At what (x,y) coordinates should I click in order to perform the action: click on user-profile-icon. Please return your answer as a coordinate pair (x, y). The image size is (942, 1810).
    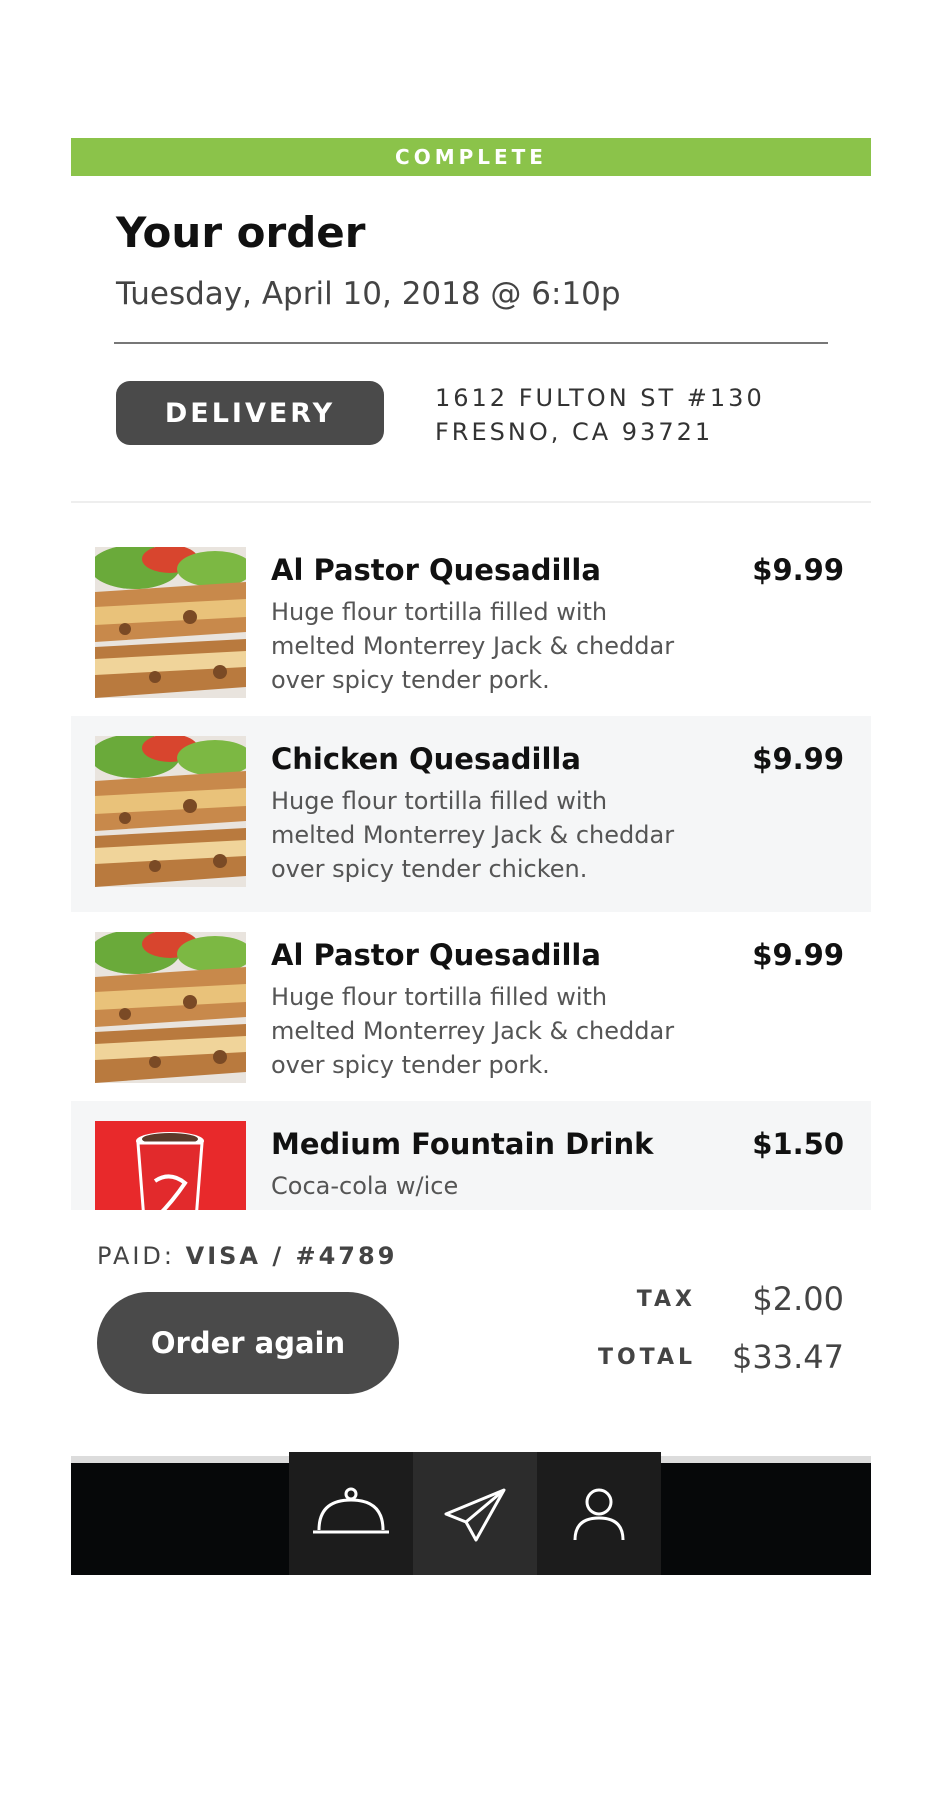
    Looking at the image, I should click on (599, 1514).